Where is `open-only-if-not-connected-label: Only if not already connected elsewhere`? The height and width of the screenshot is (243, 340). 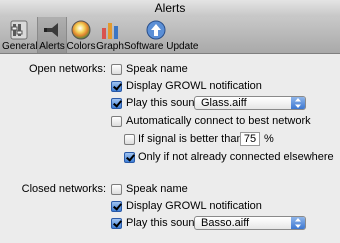 open-only-if-not-connected-label: Only if not already connected elsewhere is located at coordinates (236, 157).